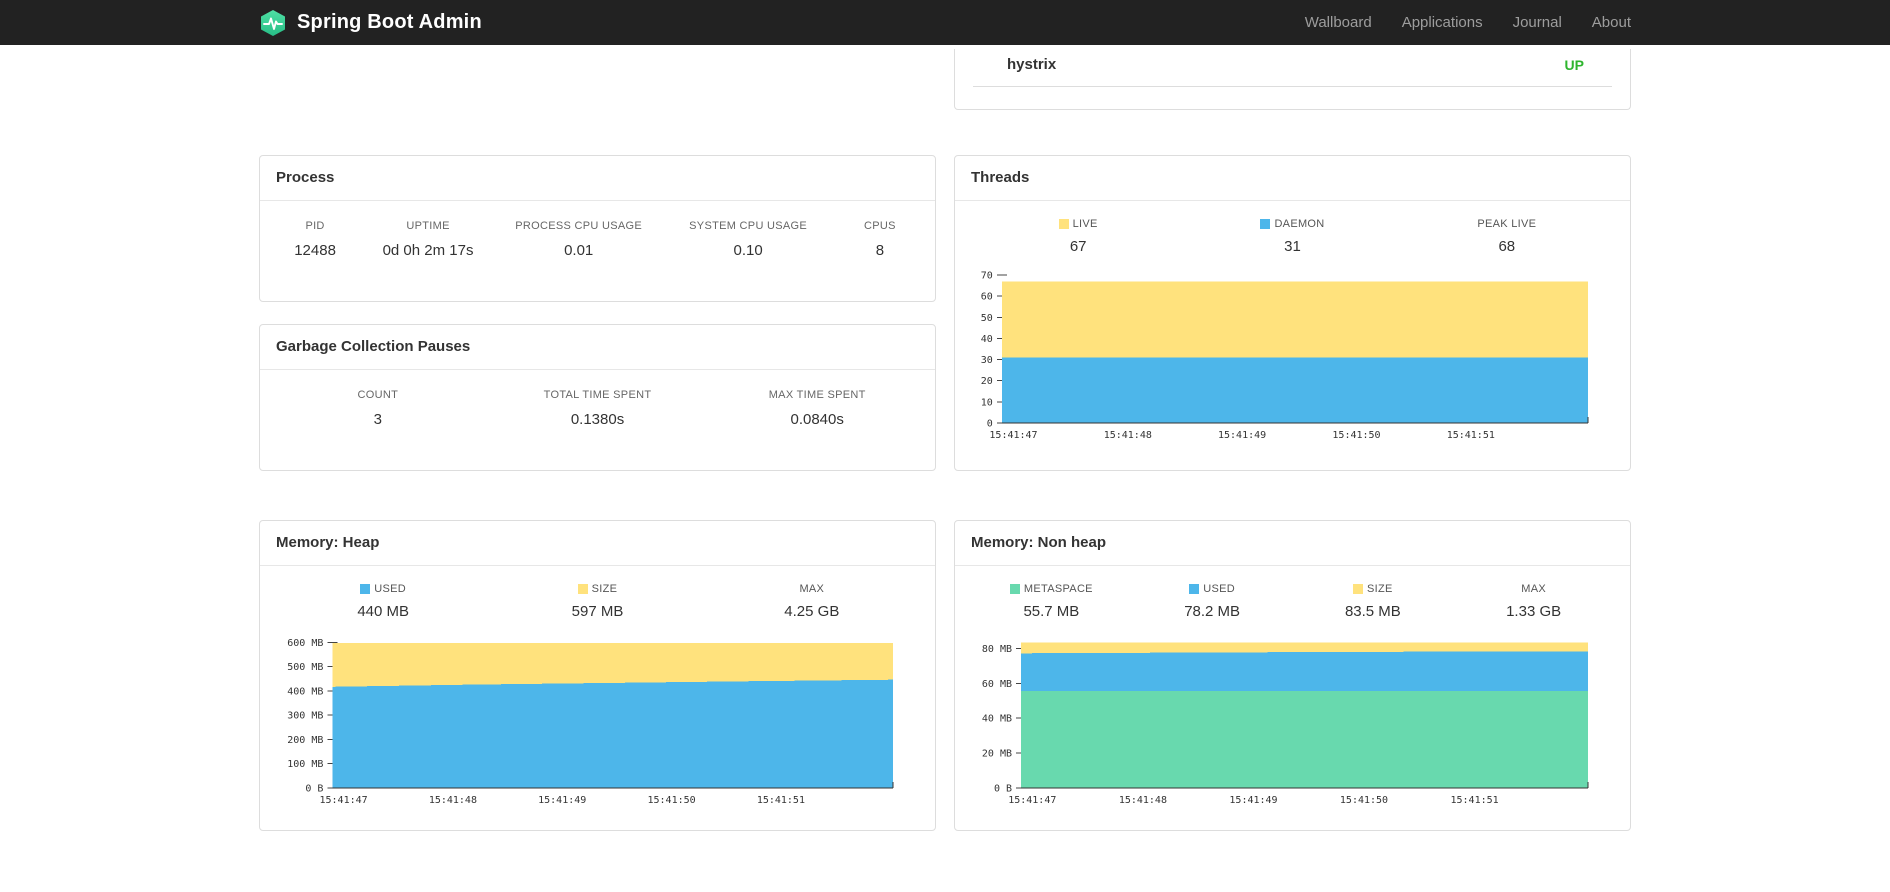 The width and height of the screenshot is (1890, 892). Describe the element at coordinates (812, 601) in the screenshot. I see `legend-item-max: MAX 4.25 GB` at that location.